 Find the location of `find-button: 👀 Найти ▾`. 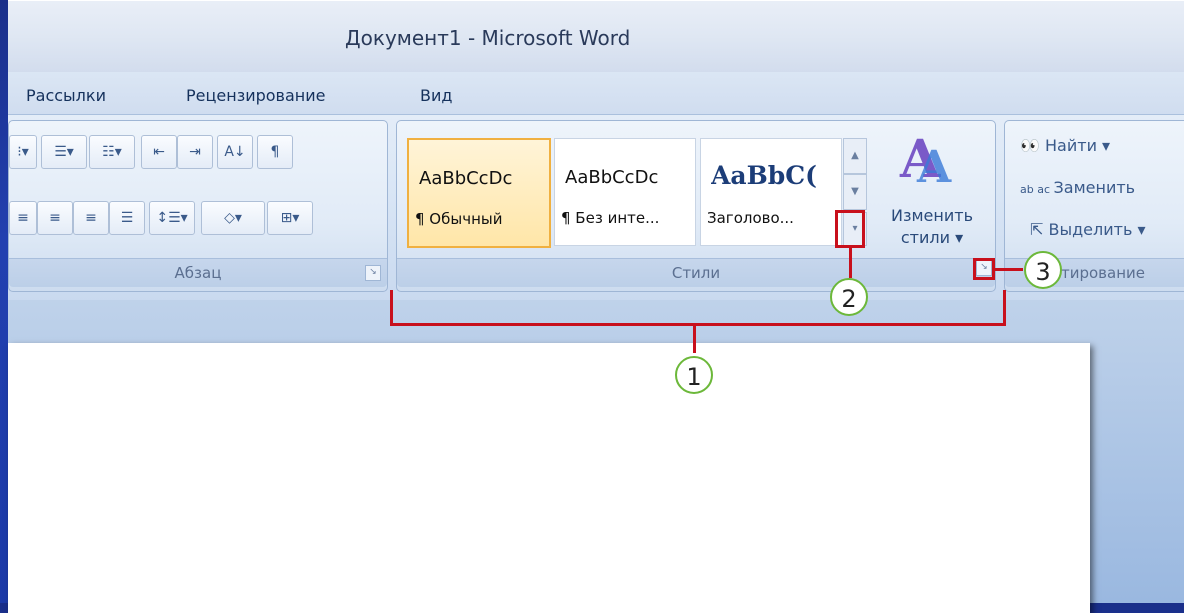

find-button: 👀 Найти ▾ is located at coordinates (1065, 145).